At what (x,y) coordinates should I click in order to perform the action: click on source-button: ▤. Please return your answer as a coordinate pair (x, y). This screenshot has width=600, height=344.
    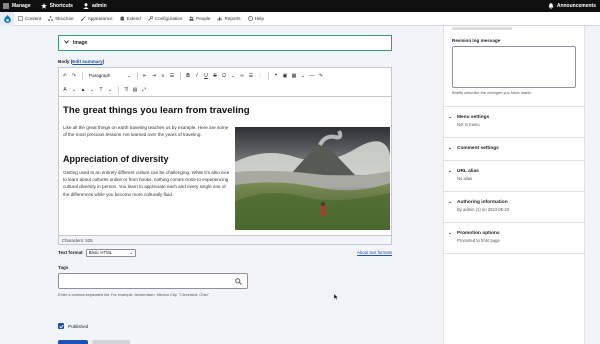
    Looking at the image, I should click on (135, 89).